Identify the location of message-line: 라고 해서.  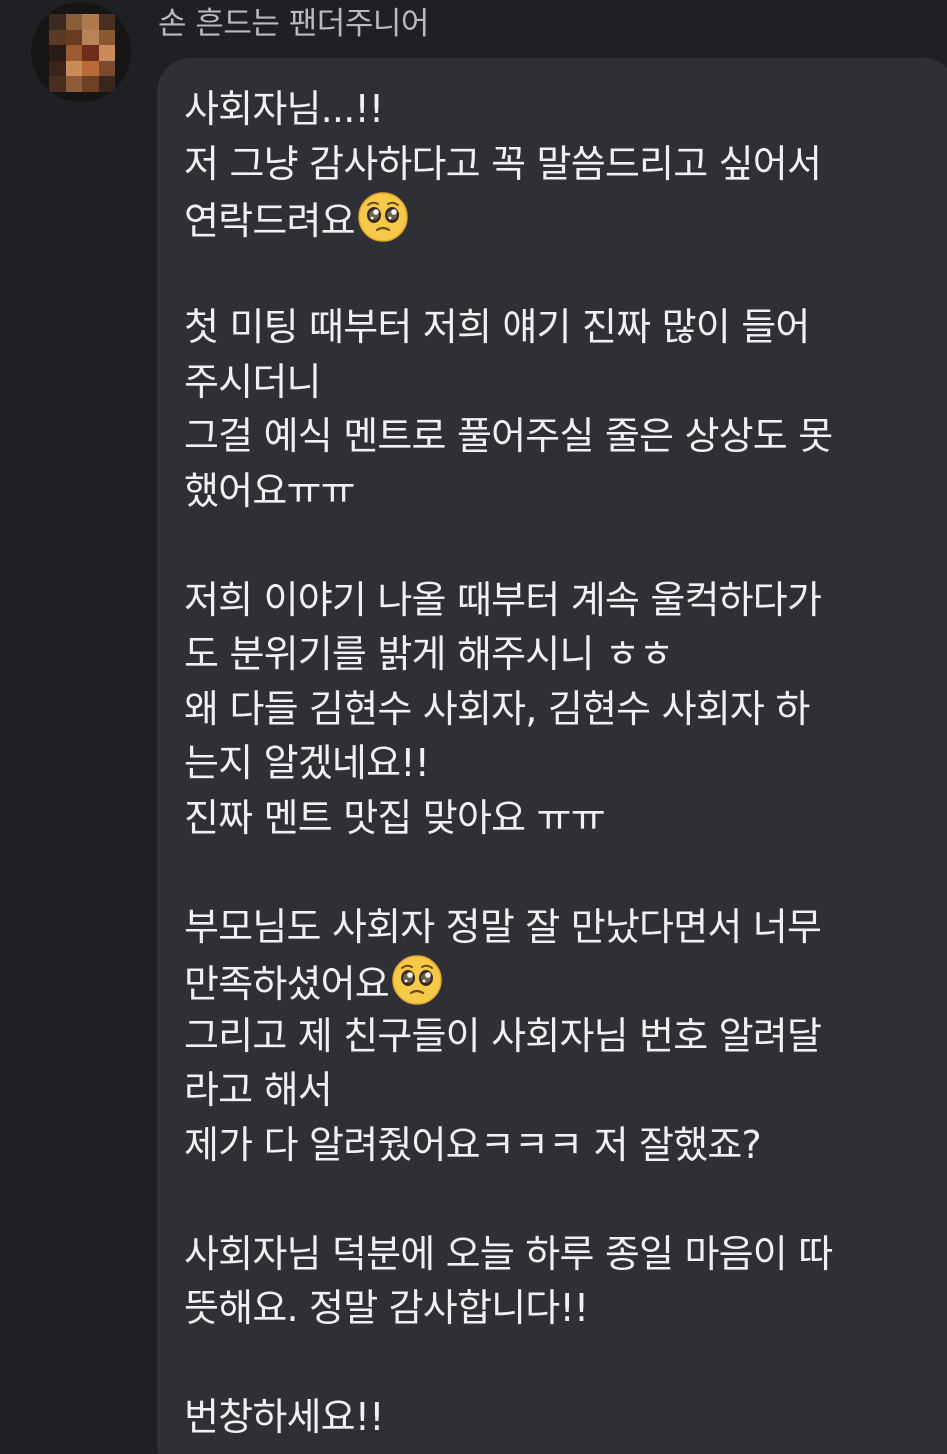
(557, 1090).